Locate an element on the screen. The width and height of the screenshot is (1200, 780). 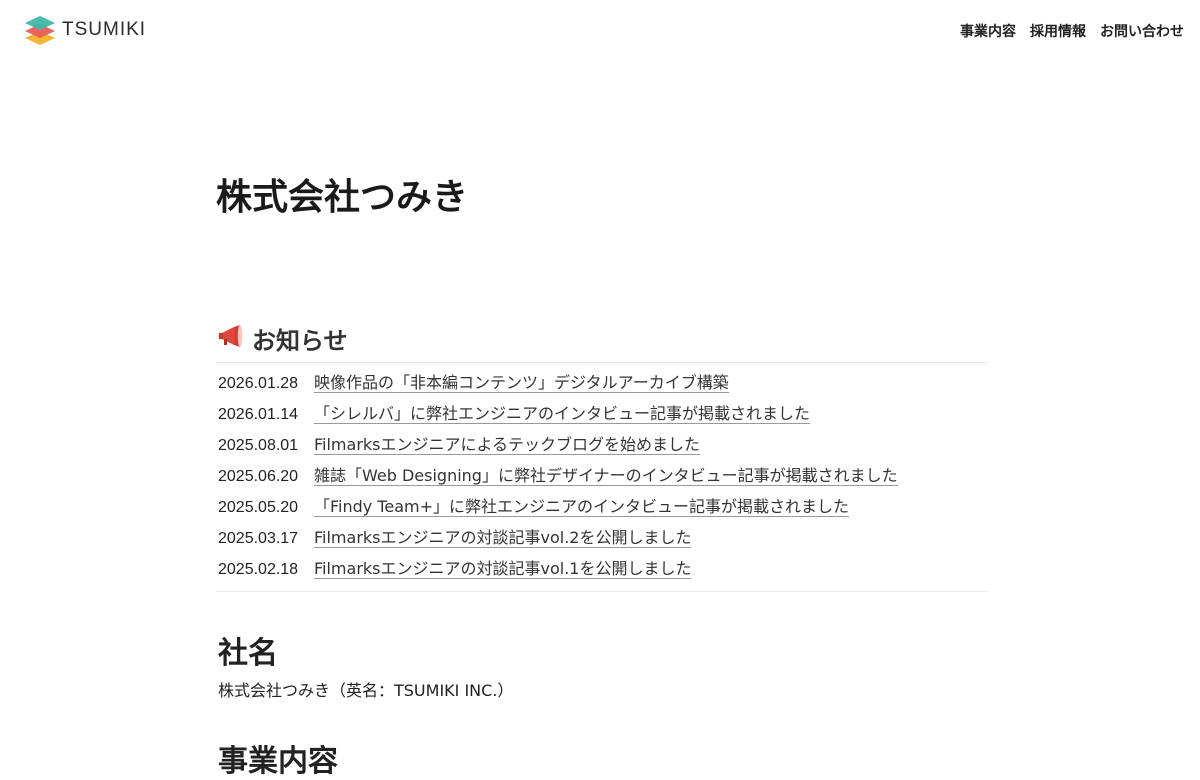
megaphone-icon is located at coordinates (232, 339).